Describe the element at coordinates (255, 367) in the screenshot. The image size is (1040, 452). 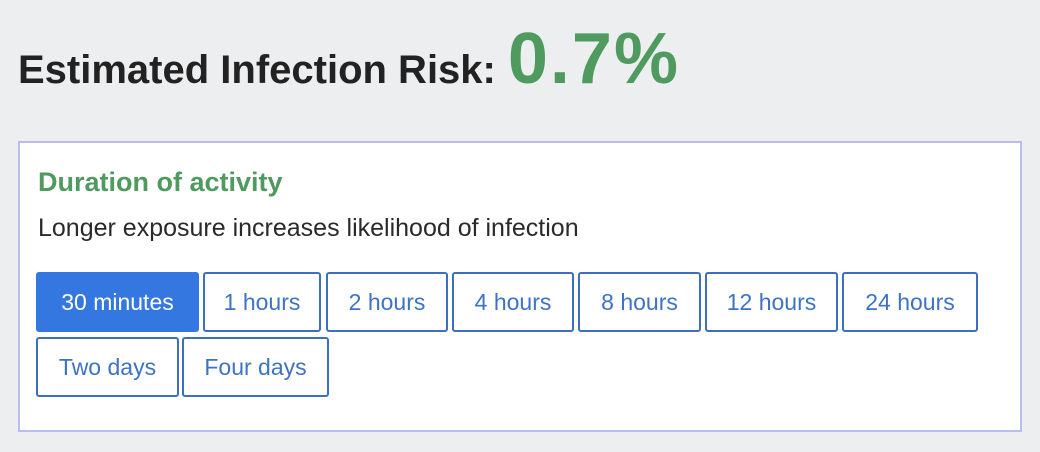
I see `duration-option-four-days: Four days` at that location.